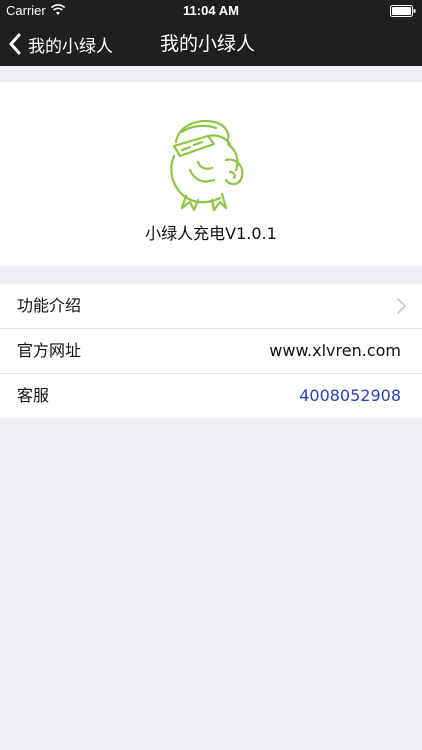  Describe the element at coordinates (70, 46) in the screenshot. I see `back-button-label: 我的小绿人` at that location.